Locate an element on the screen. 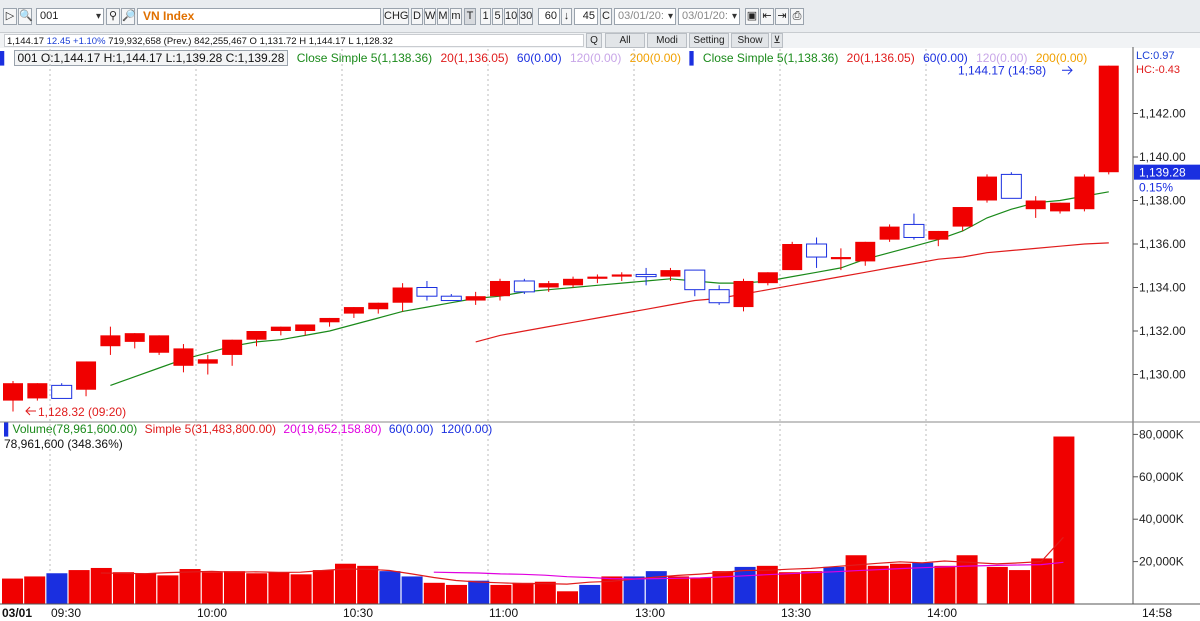  interval-10-button: 10 is located at coordinates (511, 16).